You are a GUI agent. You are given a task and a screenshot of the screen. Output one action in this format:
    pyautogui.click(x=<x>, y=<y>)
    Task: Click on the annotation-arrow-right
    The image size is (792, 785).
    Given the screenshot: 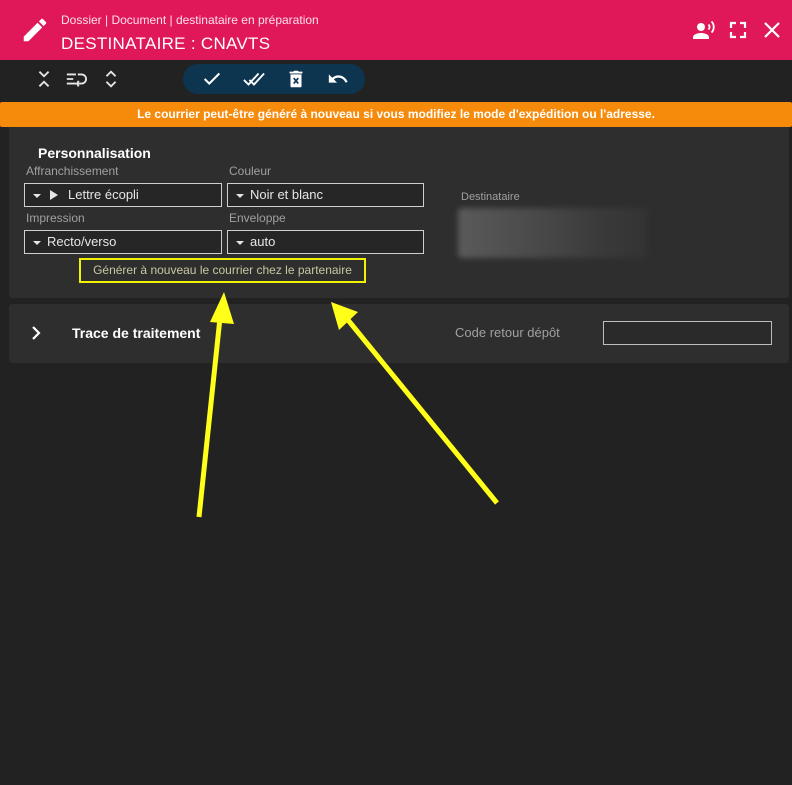 What is the action you would take?
    pyautogui.click(x=422, y=411)
    